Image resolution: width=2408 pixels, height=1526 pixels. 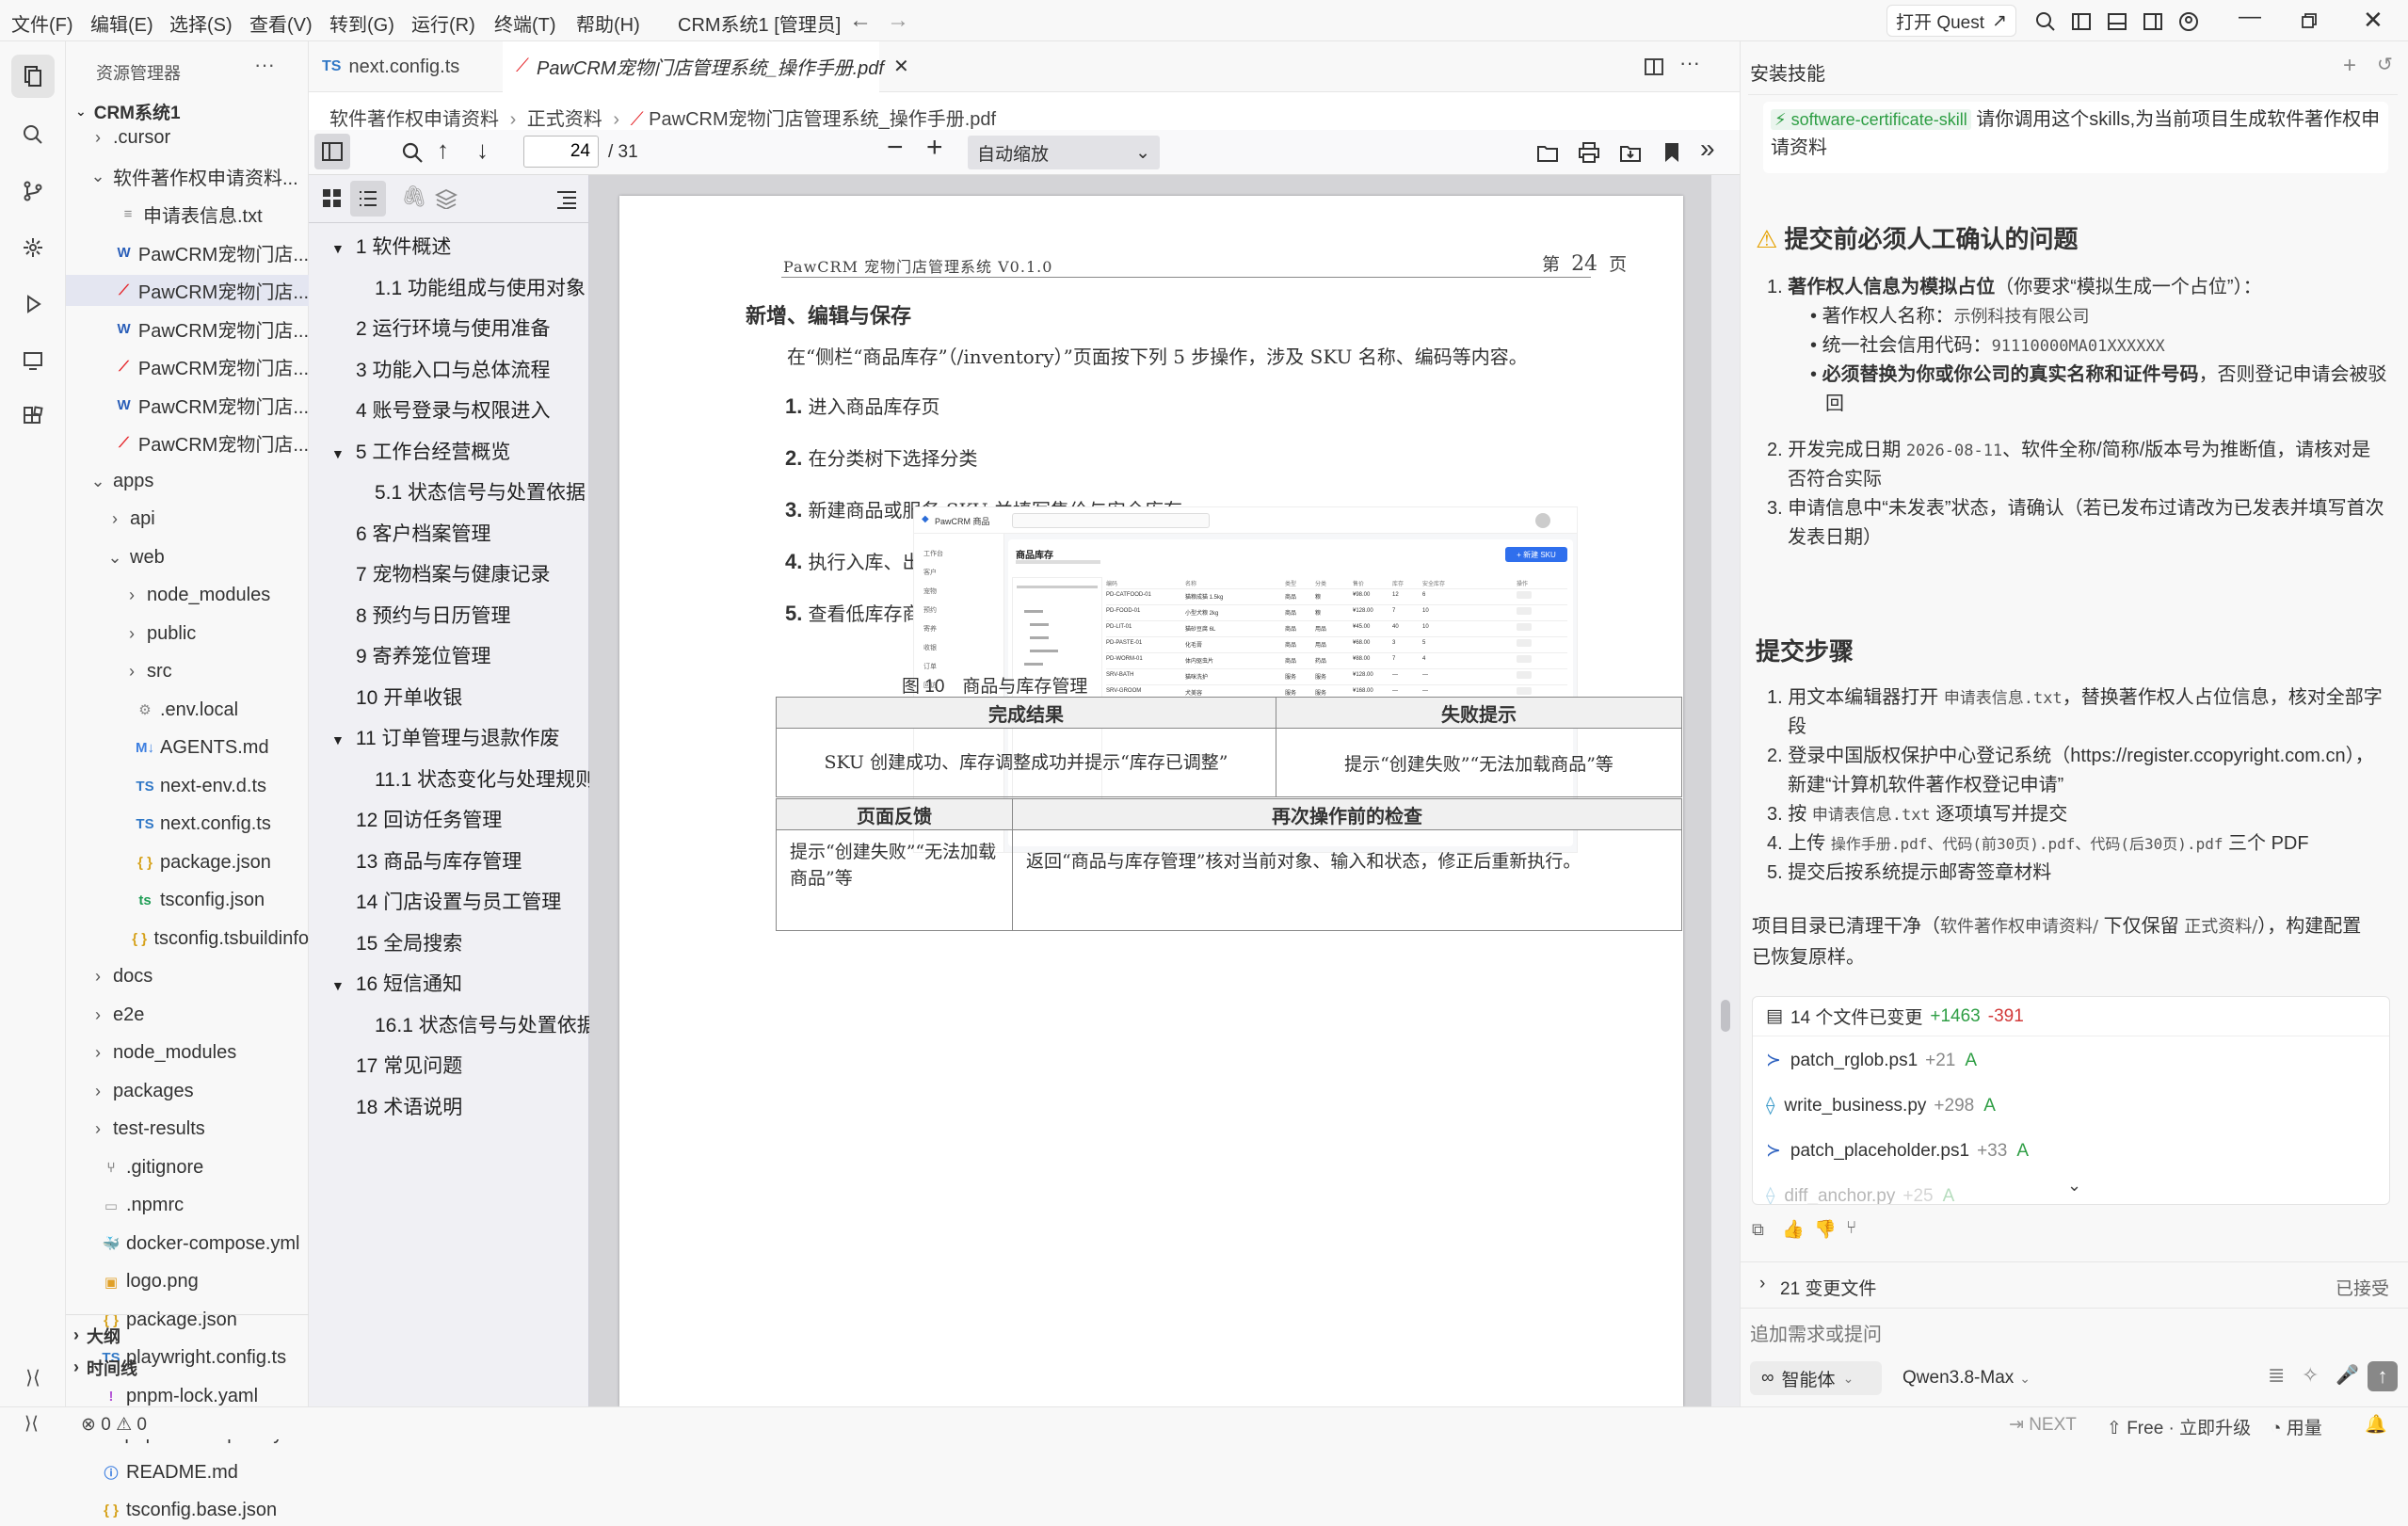 I want to click on previous-page-icon: ↑, so click(x=443, y=150).